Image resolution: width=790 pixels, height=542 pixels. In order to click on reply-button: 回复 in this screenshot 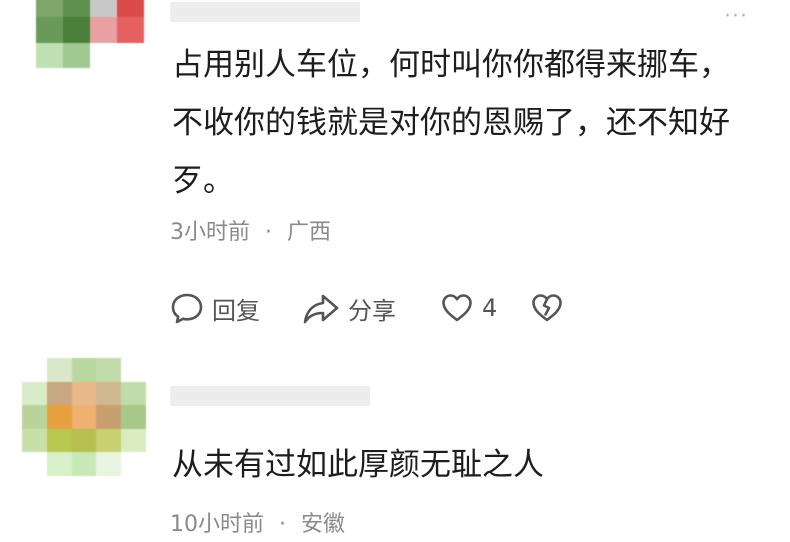, I will do `click(215, 308)`.